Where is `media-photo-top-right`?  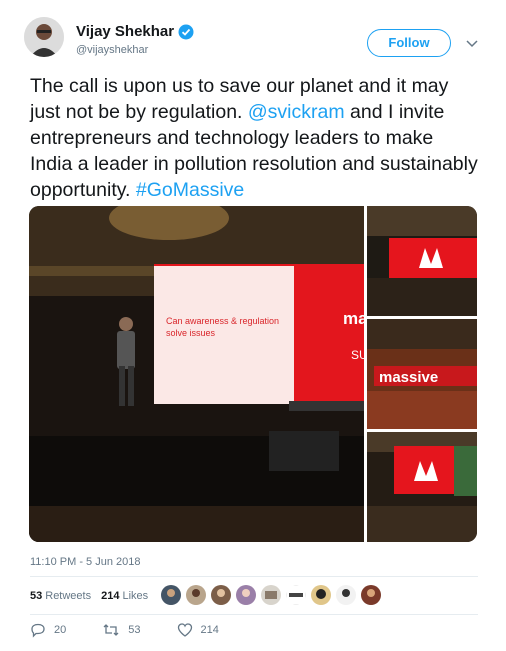 media-photo-top-right is located at coordinates (422, 261).